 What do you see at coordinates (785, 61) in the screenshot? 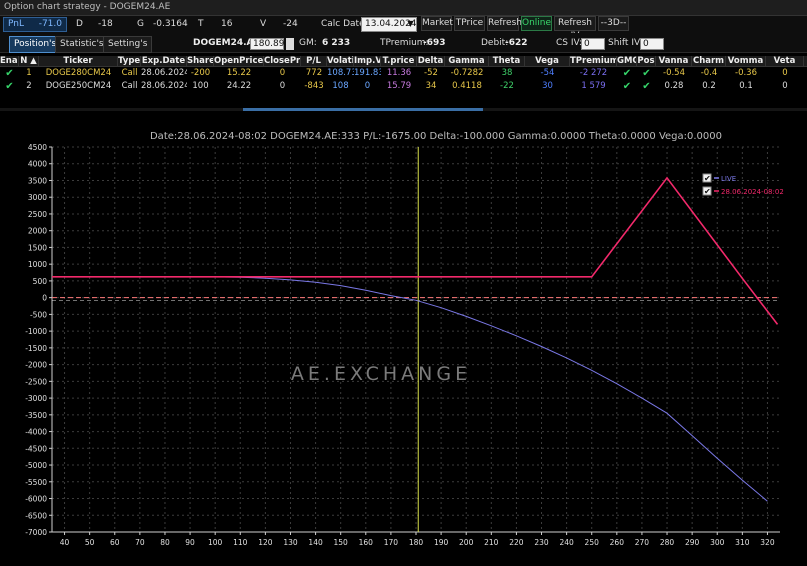
I see `col-veta: Veta` at bounding box center [785, 61].